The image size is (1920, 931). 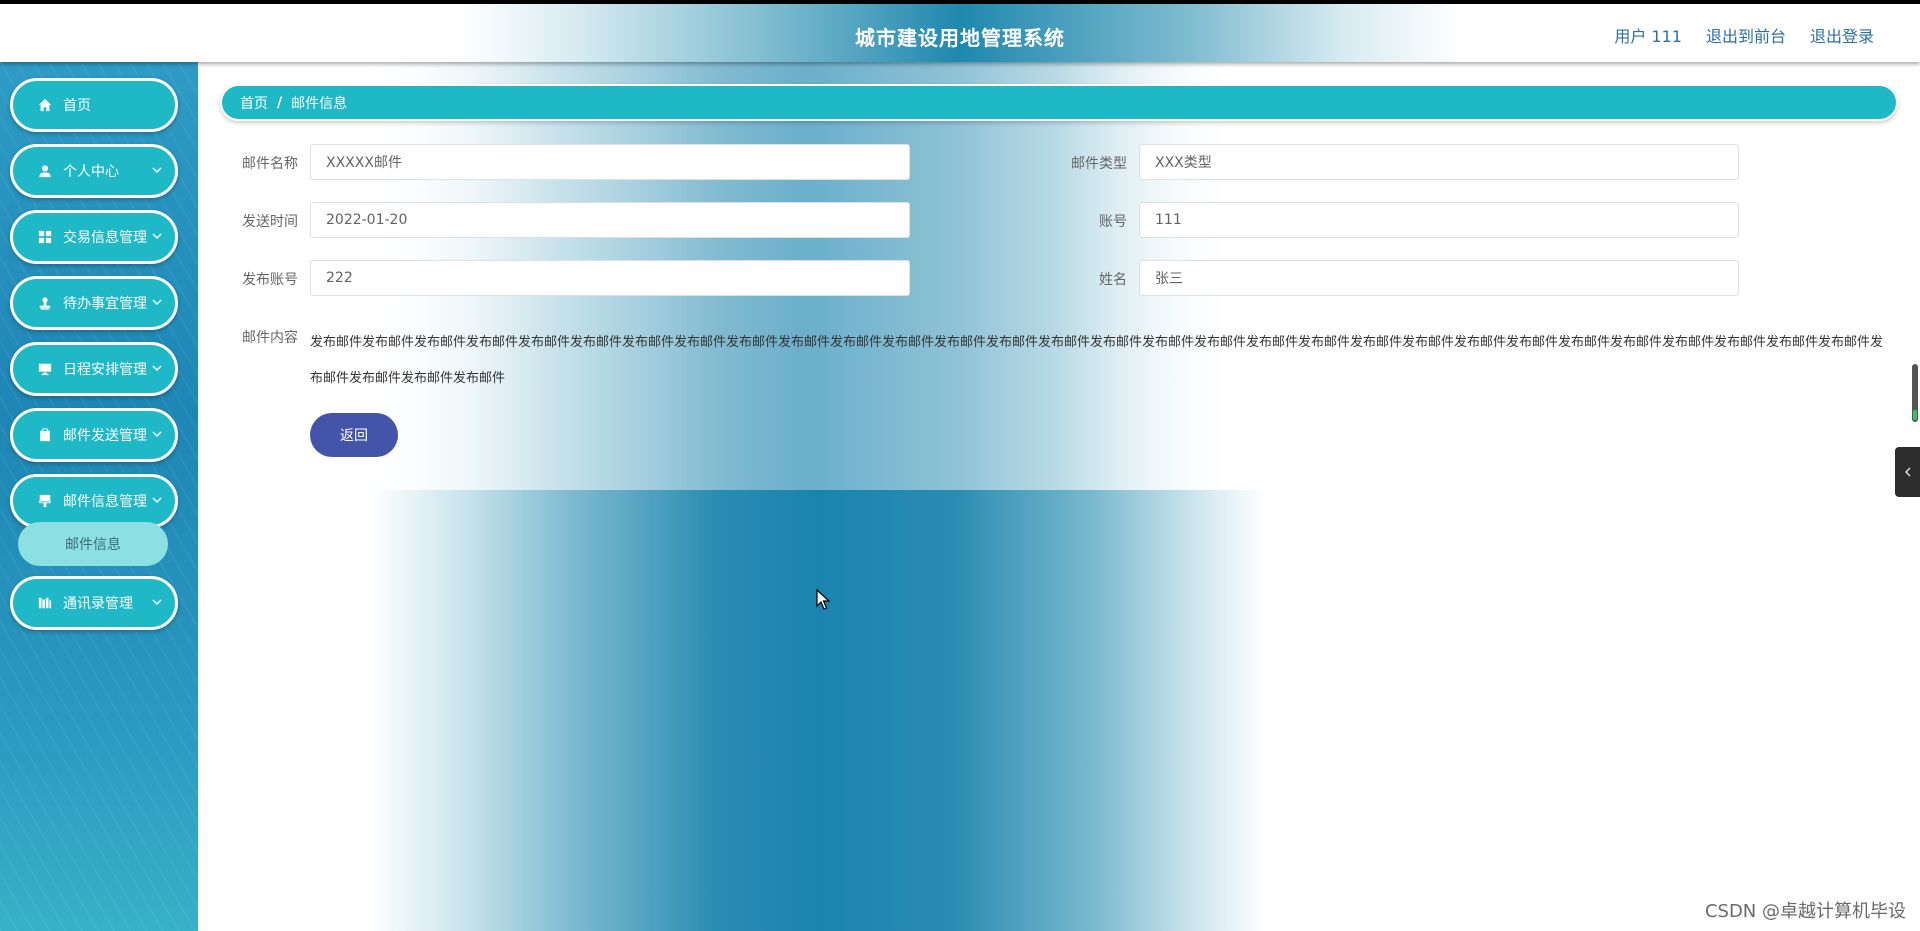 I want to click on sidebar-item-contacts: 通讯录管理, so click(x=94, y=603).